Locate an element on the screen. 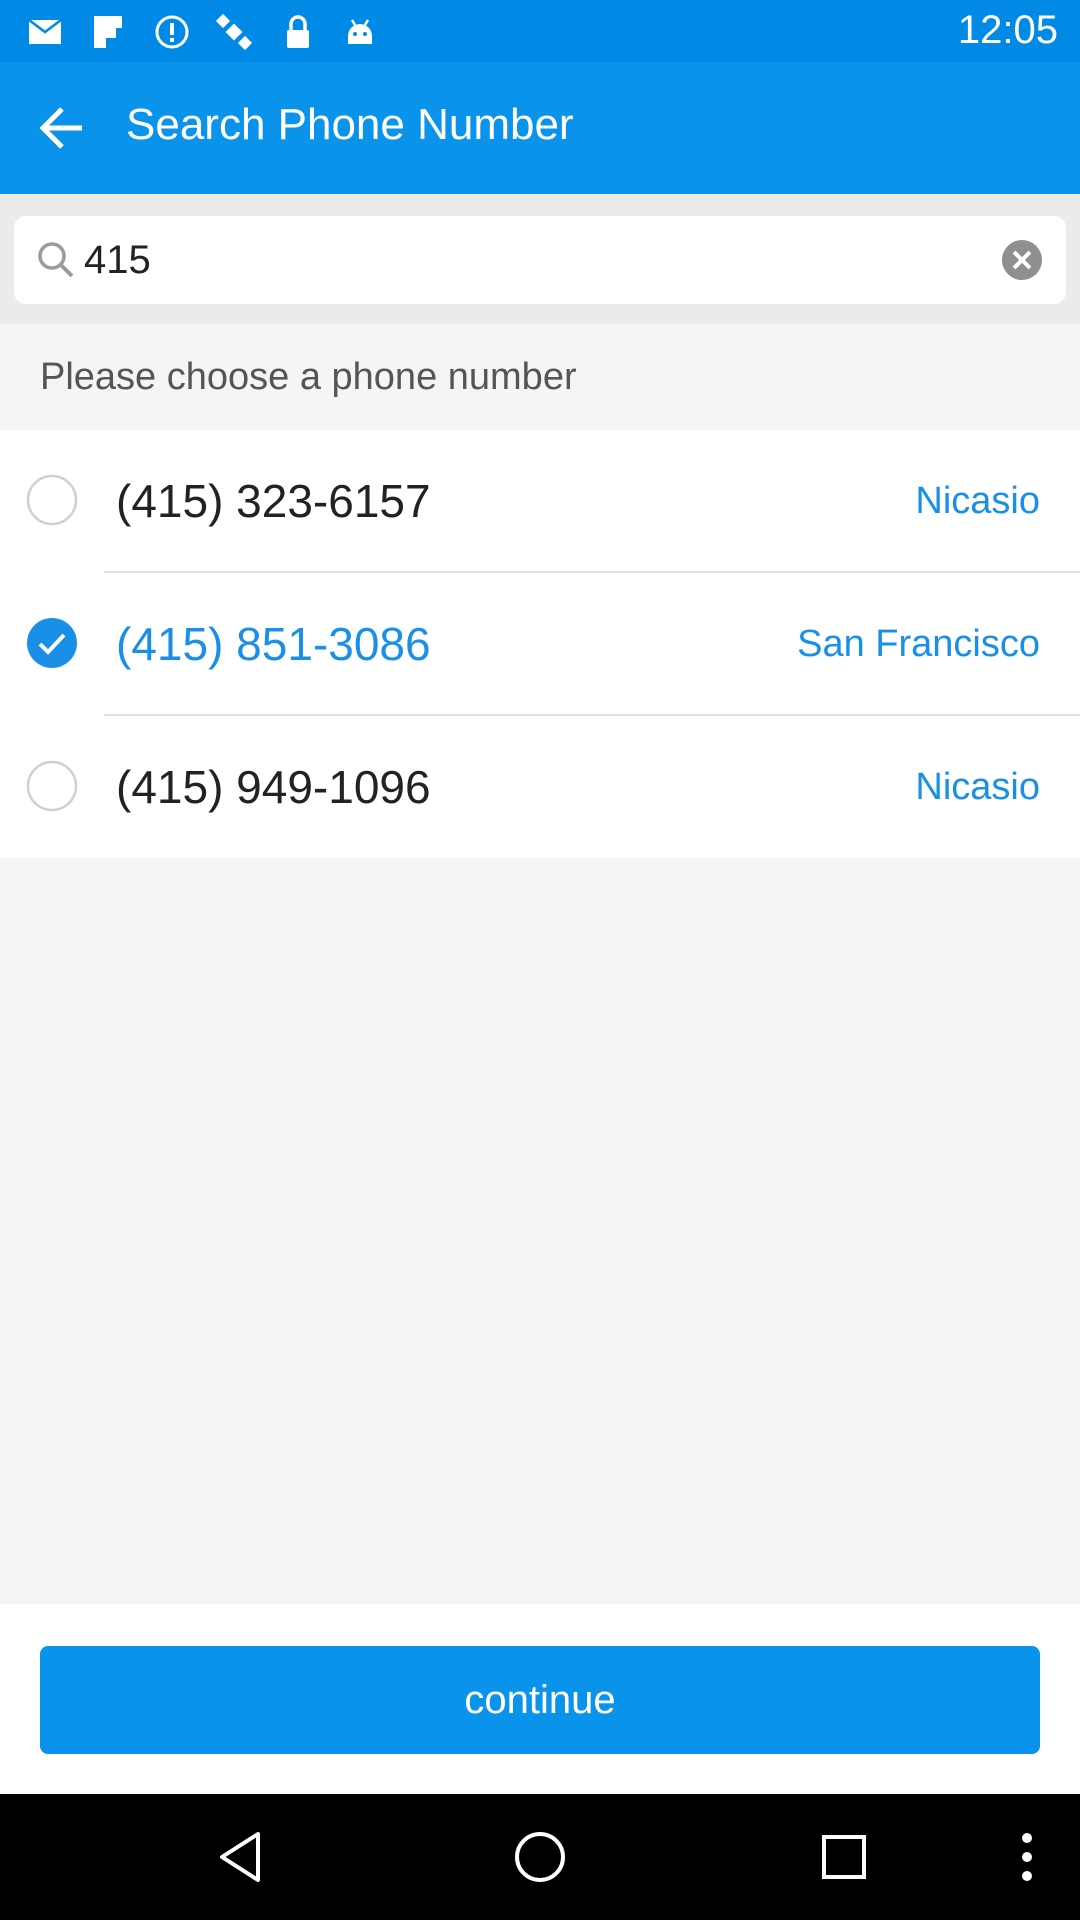  number-row: (415) 851-3086 San Francisco is located at coordinates (540, 644).